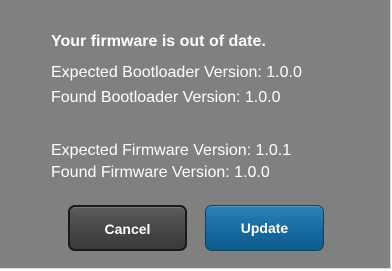 This screenshot has width=392, height=271. I want to click on found-firmware-version: Found Firmware Version: 1.0.0, so click(160, 172).